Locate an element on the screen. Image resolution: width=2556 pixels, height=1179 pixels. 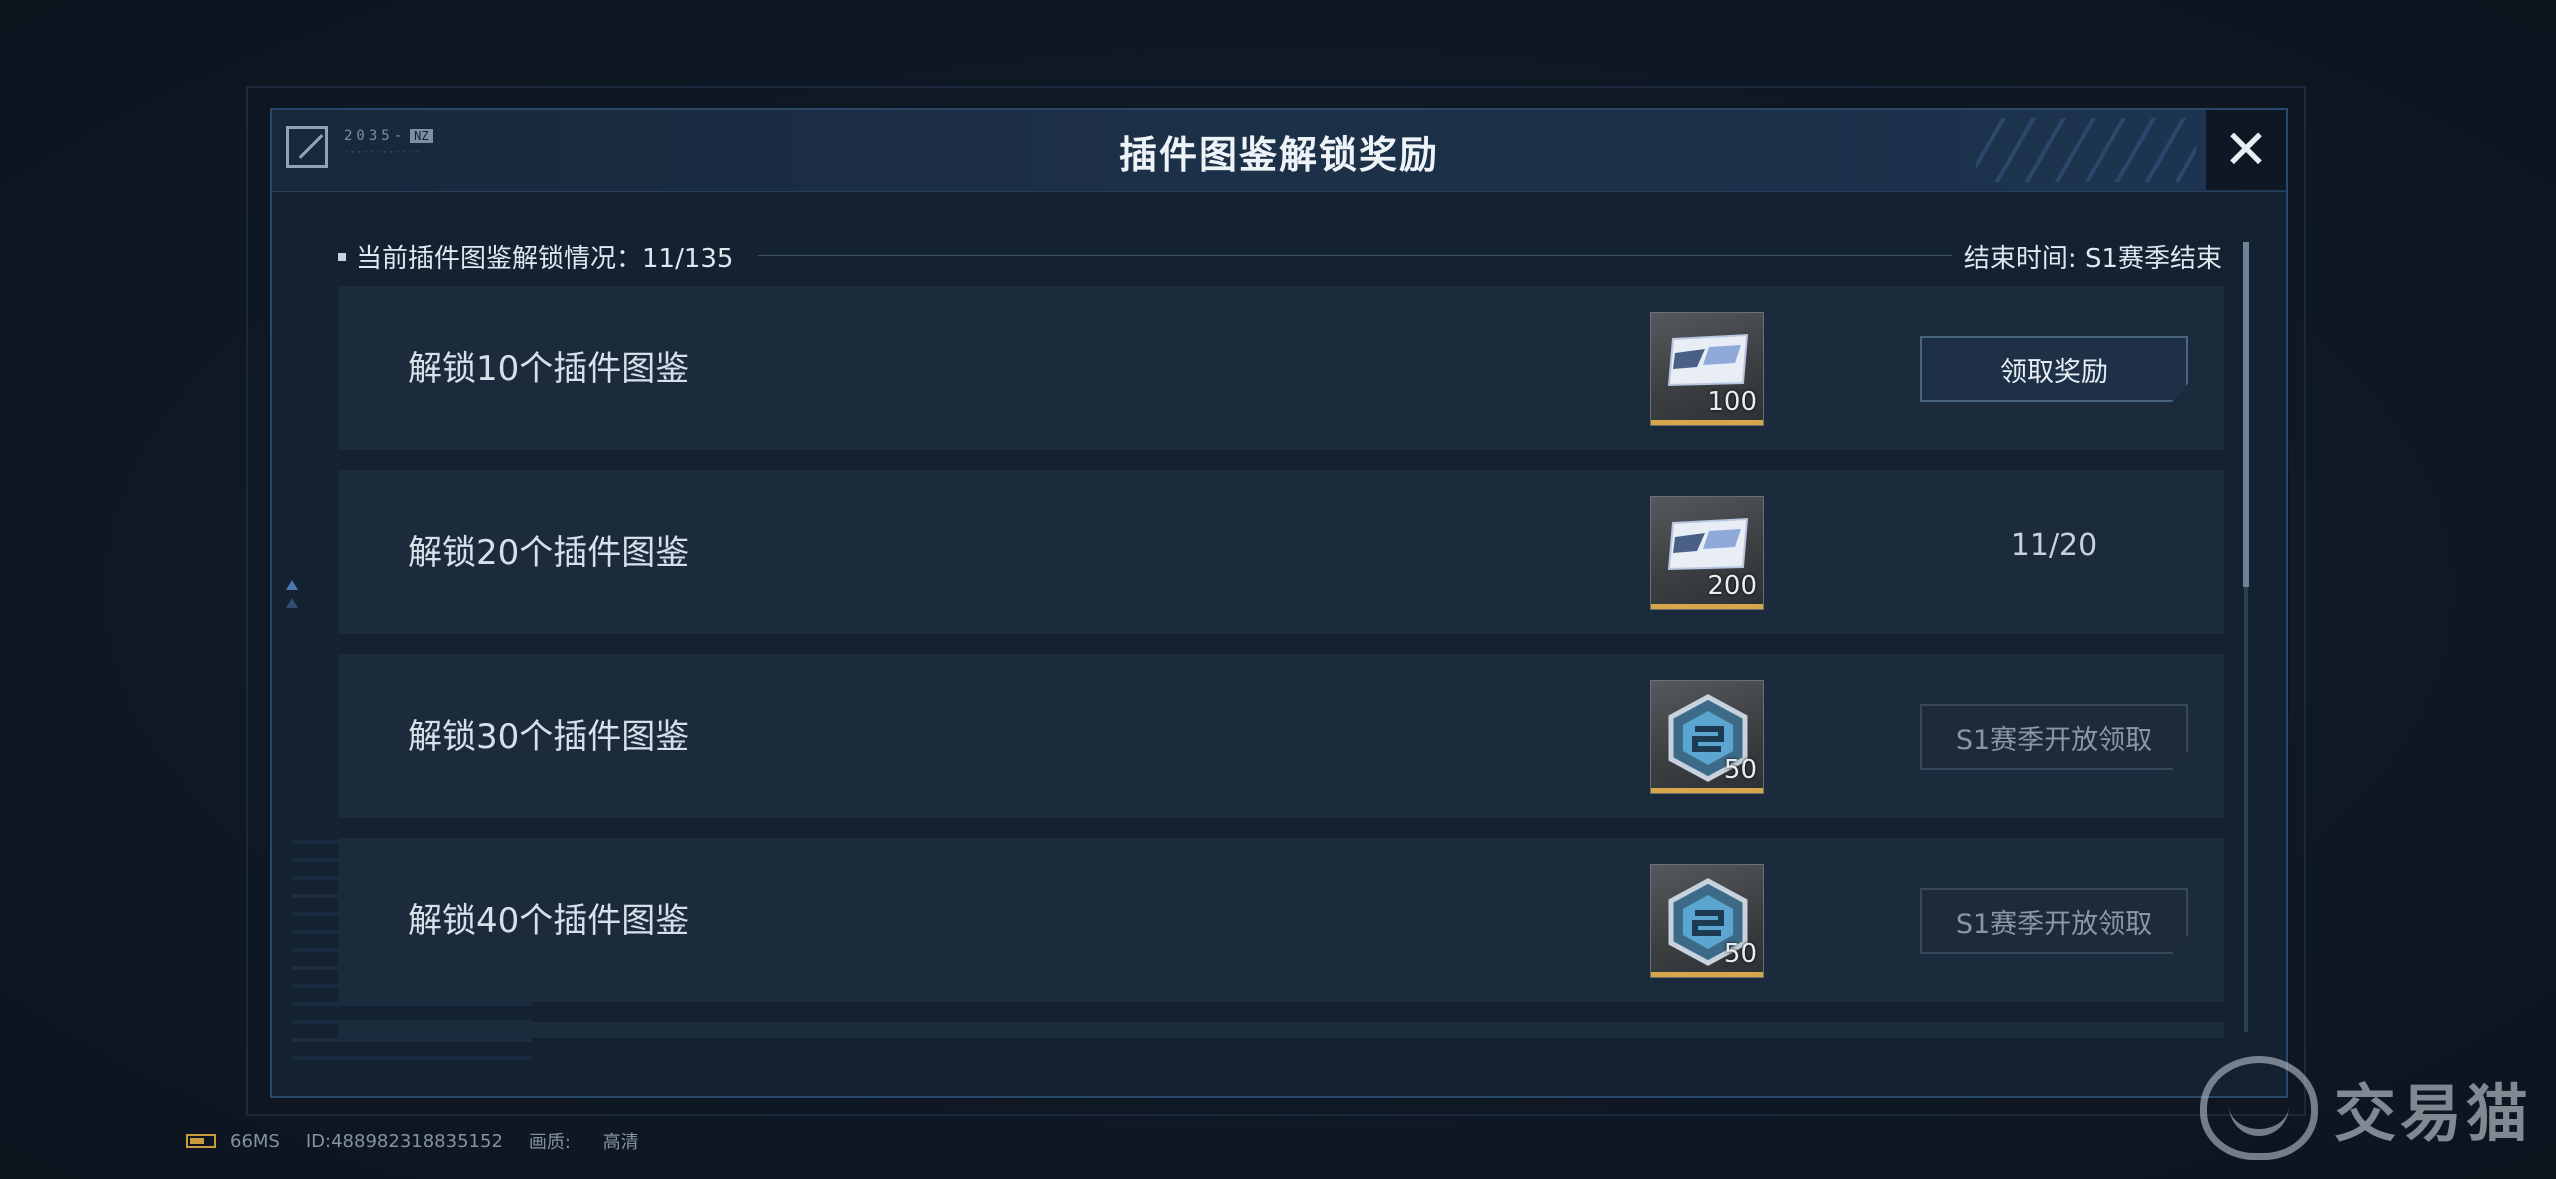
reward-row: 解锁40个插件图鉴 50 S1赛季开放领取 is located at coordinates (1281, 920).